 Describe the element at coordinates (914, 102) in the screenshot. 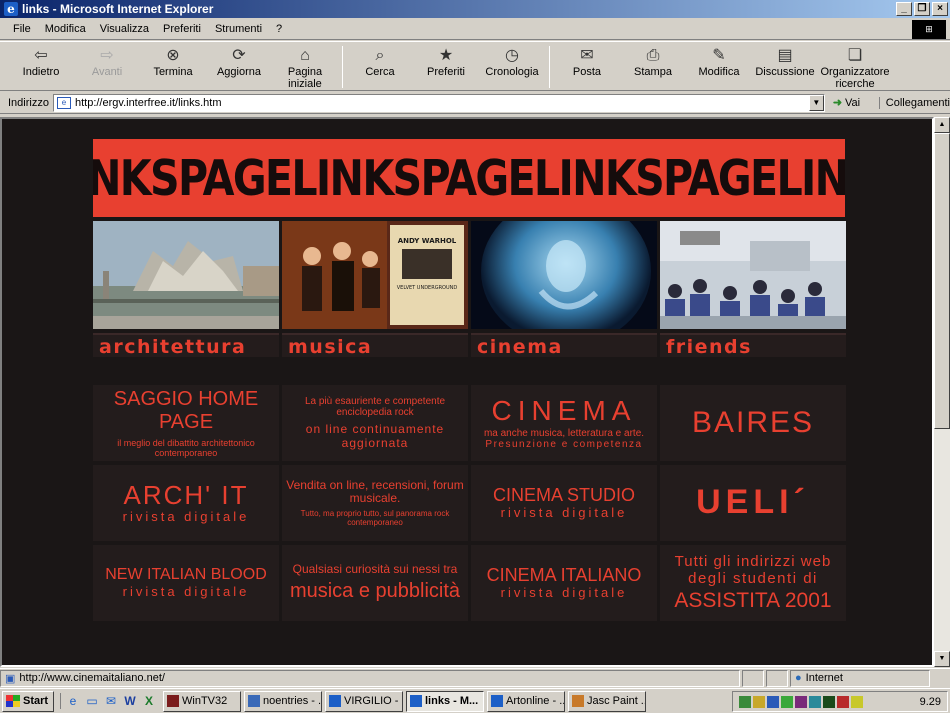

I see `links-toolbar: Collegamenti` at that location.